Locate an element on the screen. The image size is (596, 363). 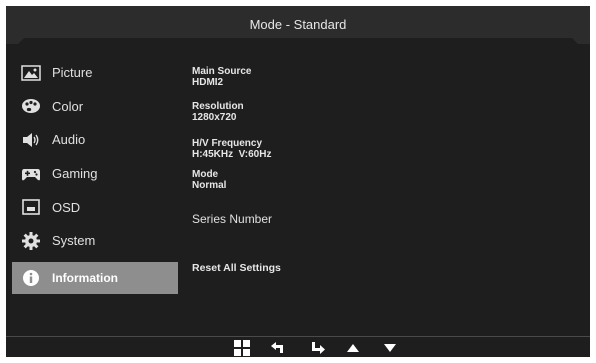
sidebar-item-label: Color is located at coordinates (68, 106).